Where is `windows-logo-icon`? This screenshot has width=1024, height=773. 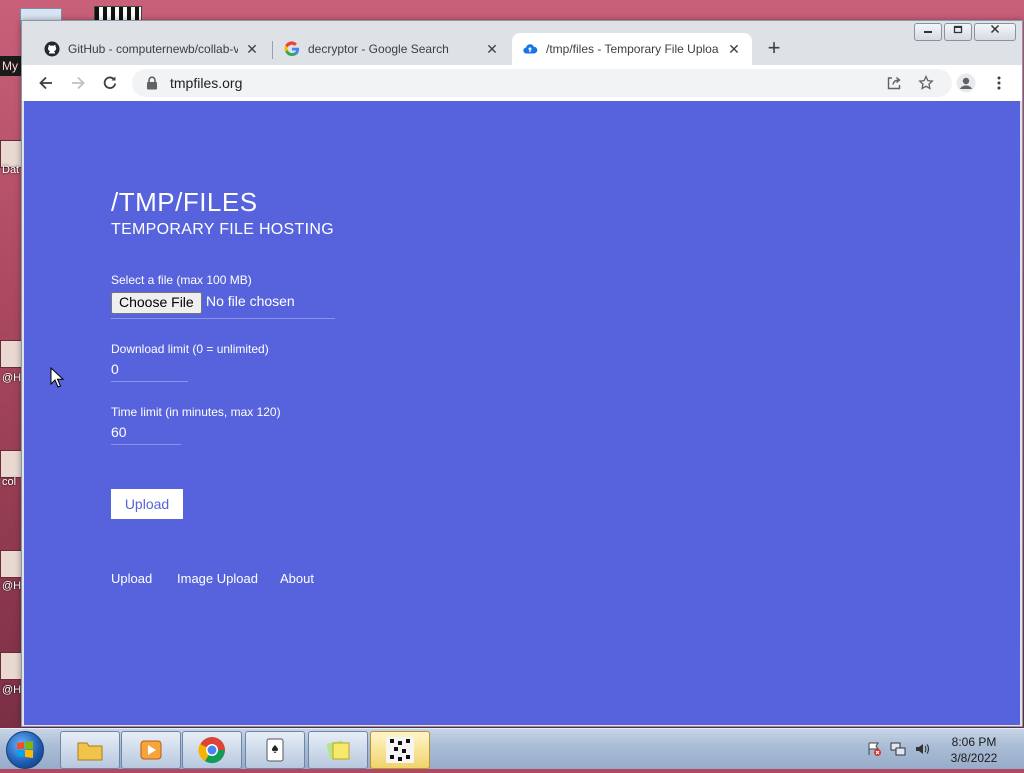
windows-logo-icon is located at coordinates (25, 749).